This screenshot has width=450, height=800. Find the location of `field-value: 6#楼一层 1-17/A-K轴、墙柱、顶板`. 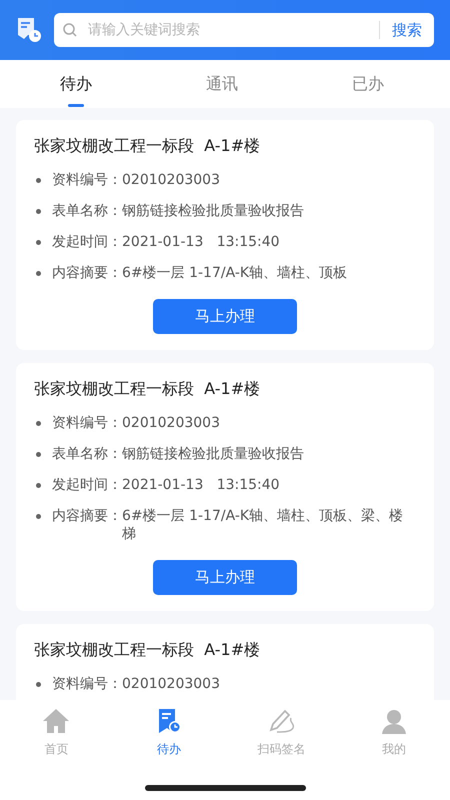

field-value: 6#楼一层 1-17/A-K轴、墙柱、顶板 is located at coordinates (235, 273).